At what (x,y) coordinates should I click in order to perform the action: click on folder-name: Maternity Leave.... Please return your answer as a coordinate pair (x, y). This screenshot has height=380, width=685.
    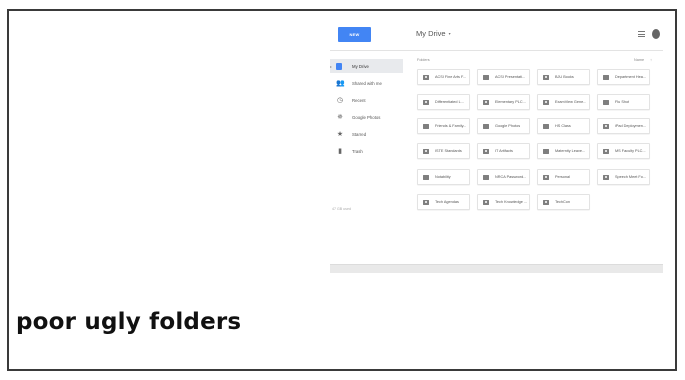
    Looking at the image, I should click on (570, 151).